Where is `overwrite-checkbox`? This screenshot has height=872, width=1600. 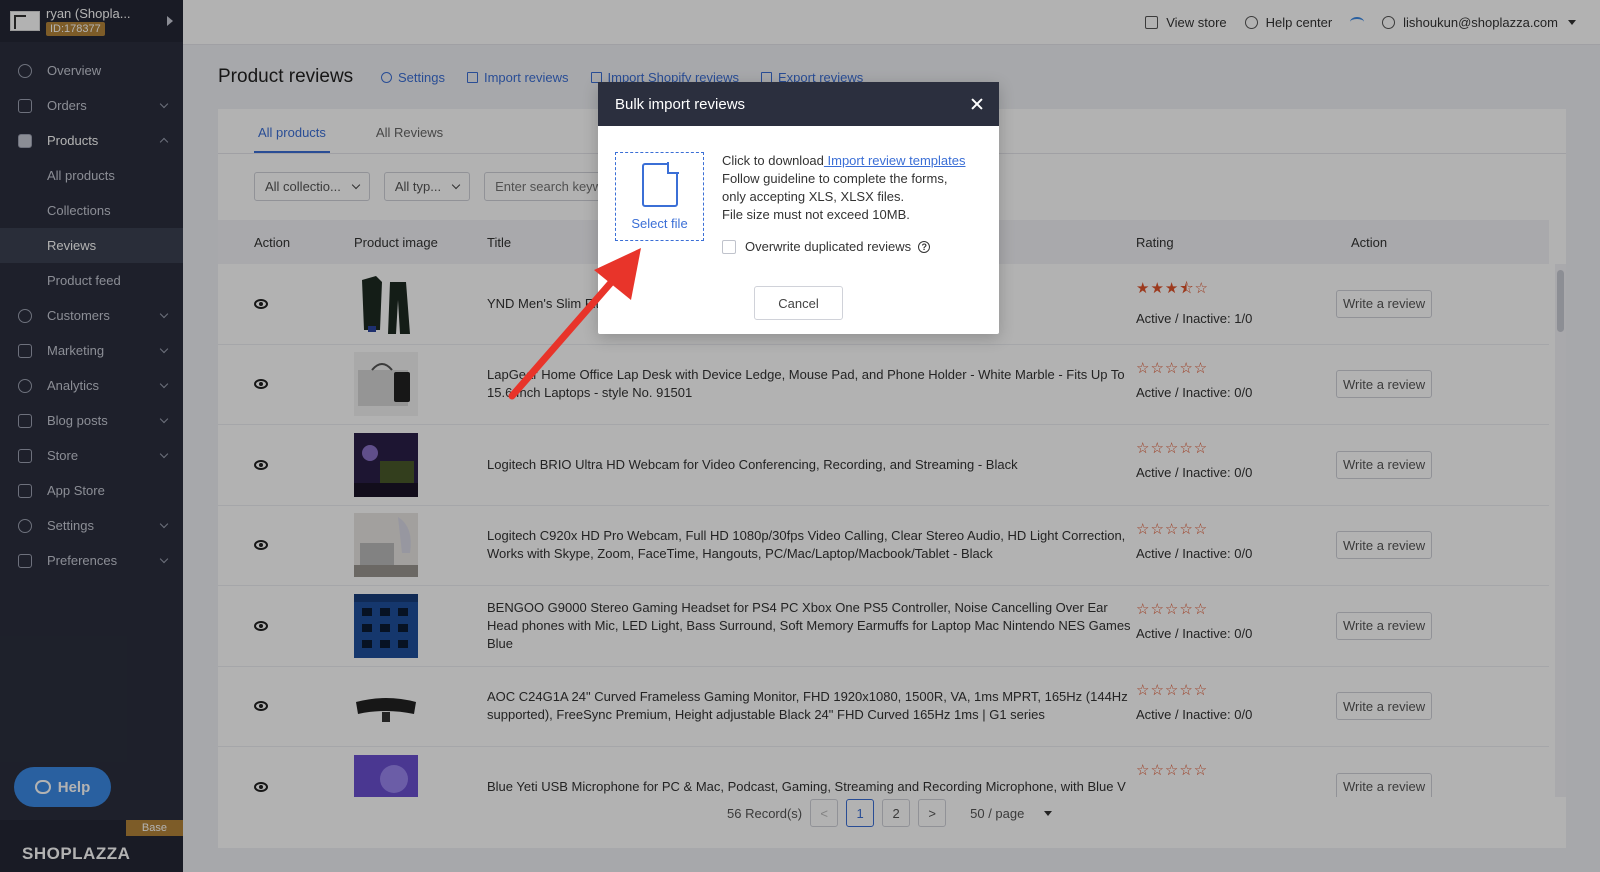 overwrite-checkbox is located at coordinates (729, 246).